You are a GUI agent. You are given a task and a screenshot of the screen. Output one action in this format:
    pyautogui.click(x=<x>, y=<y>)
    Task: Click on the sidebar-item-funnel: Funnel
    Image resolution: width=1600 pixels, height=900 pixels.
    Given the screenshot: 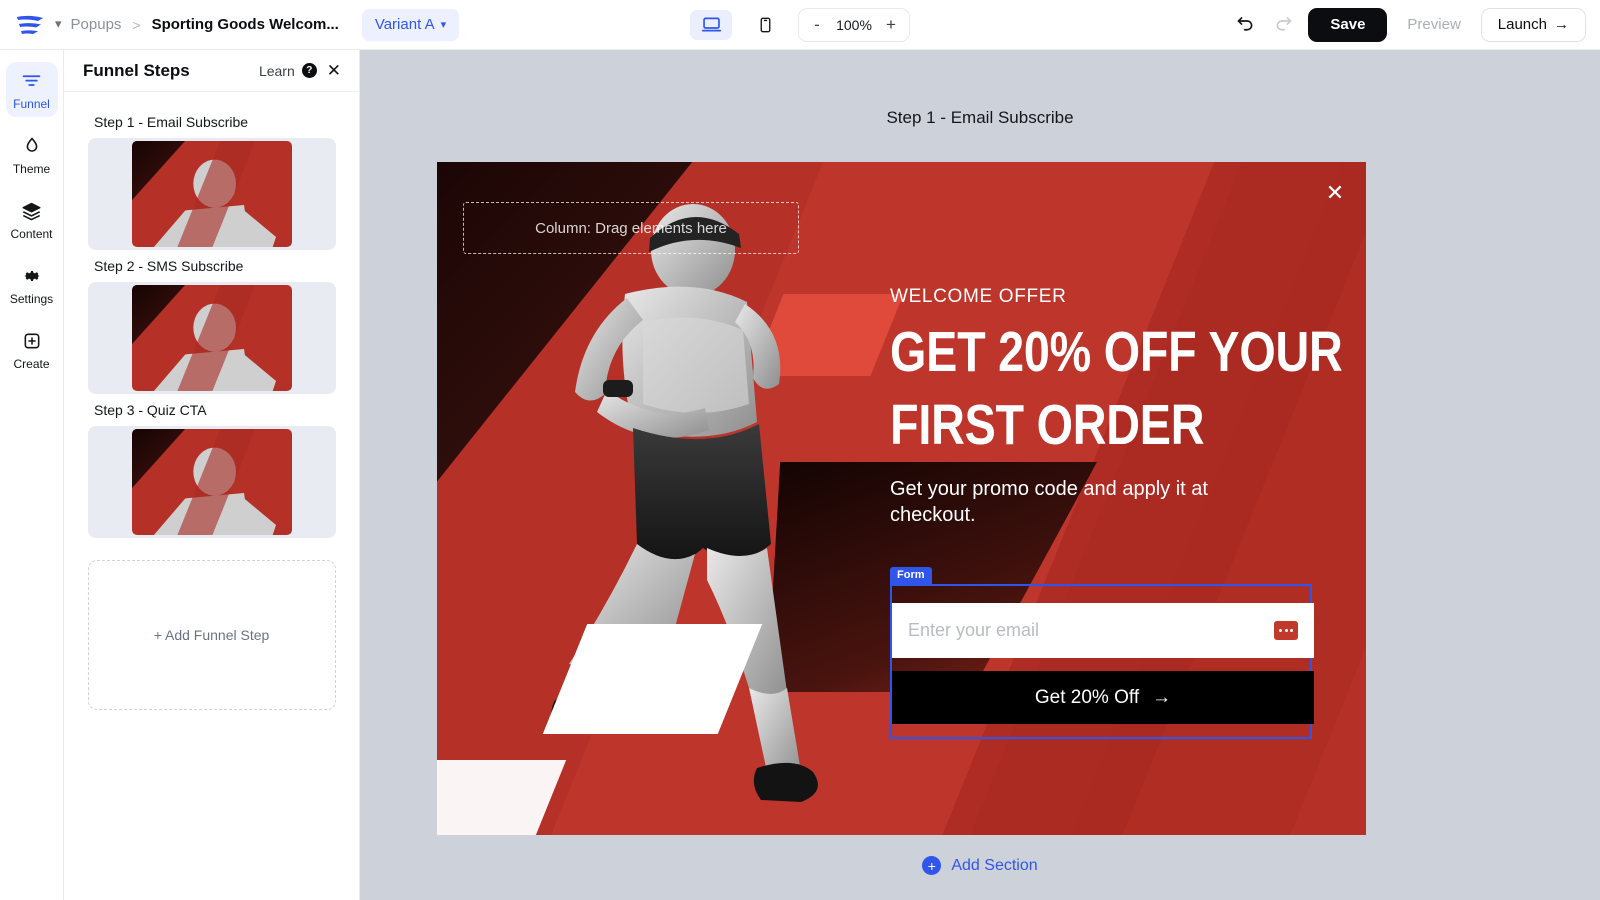 What is the action you would take?
    pyautogui.click(x=31, y=89)
    